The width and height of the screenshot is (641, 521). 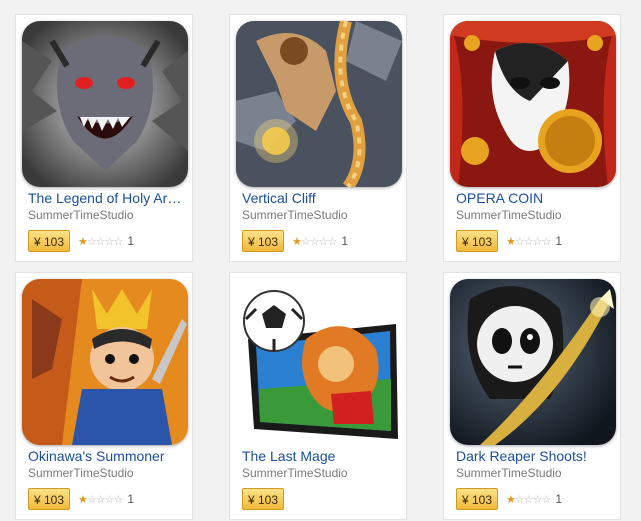 I want to click on opera-mask-icon, so click(x=533, y=104).